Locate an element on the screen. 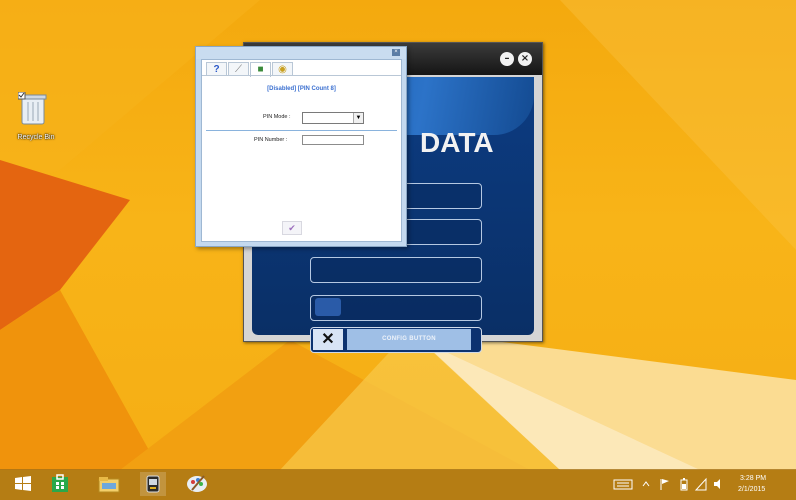  minimize-button: – is located at coordinates (507, 59).